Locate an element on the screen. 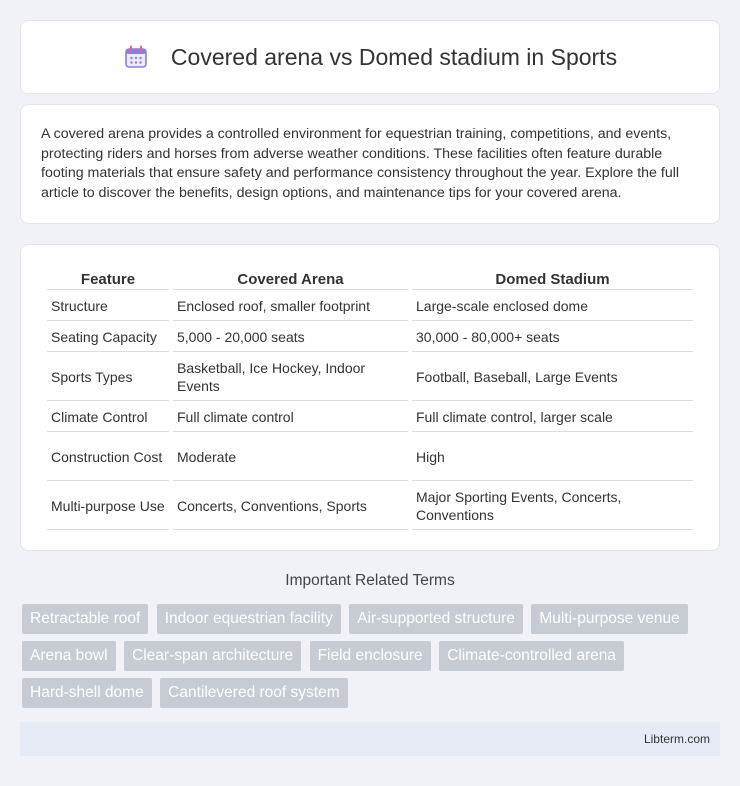 The width and height of the screenshot is (740, 786). page-title: Covered arena vs Domed stadium in Sports is located at coordinates (394, 56).